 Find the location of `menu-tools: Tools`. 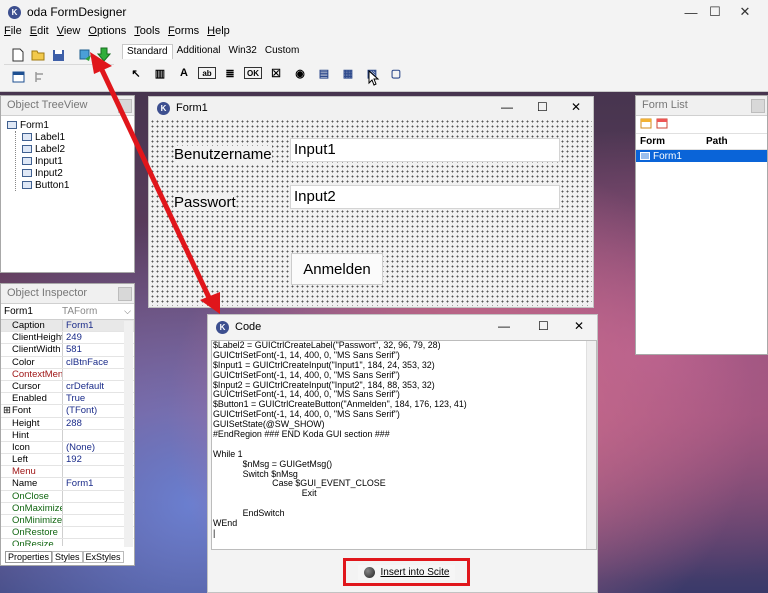

menu-tools: Tools is located at coordinates (147, 33).